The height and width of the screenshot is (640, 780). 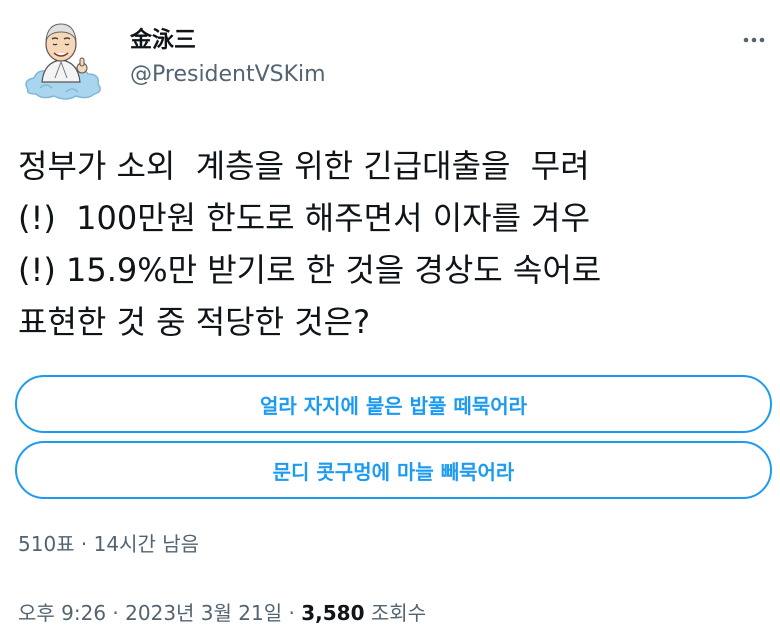 I want to click on tweet-date: 2023년 3월 21일, so click(x=203, y=613).